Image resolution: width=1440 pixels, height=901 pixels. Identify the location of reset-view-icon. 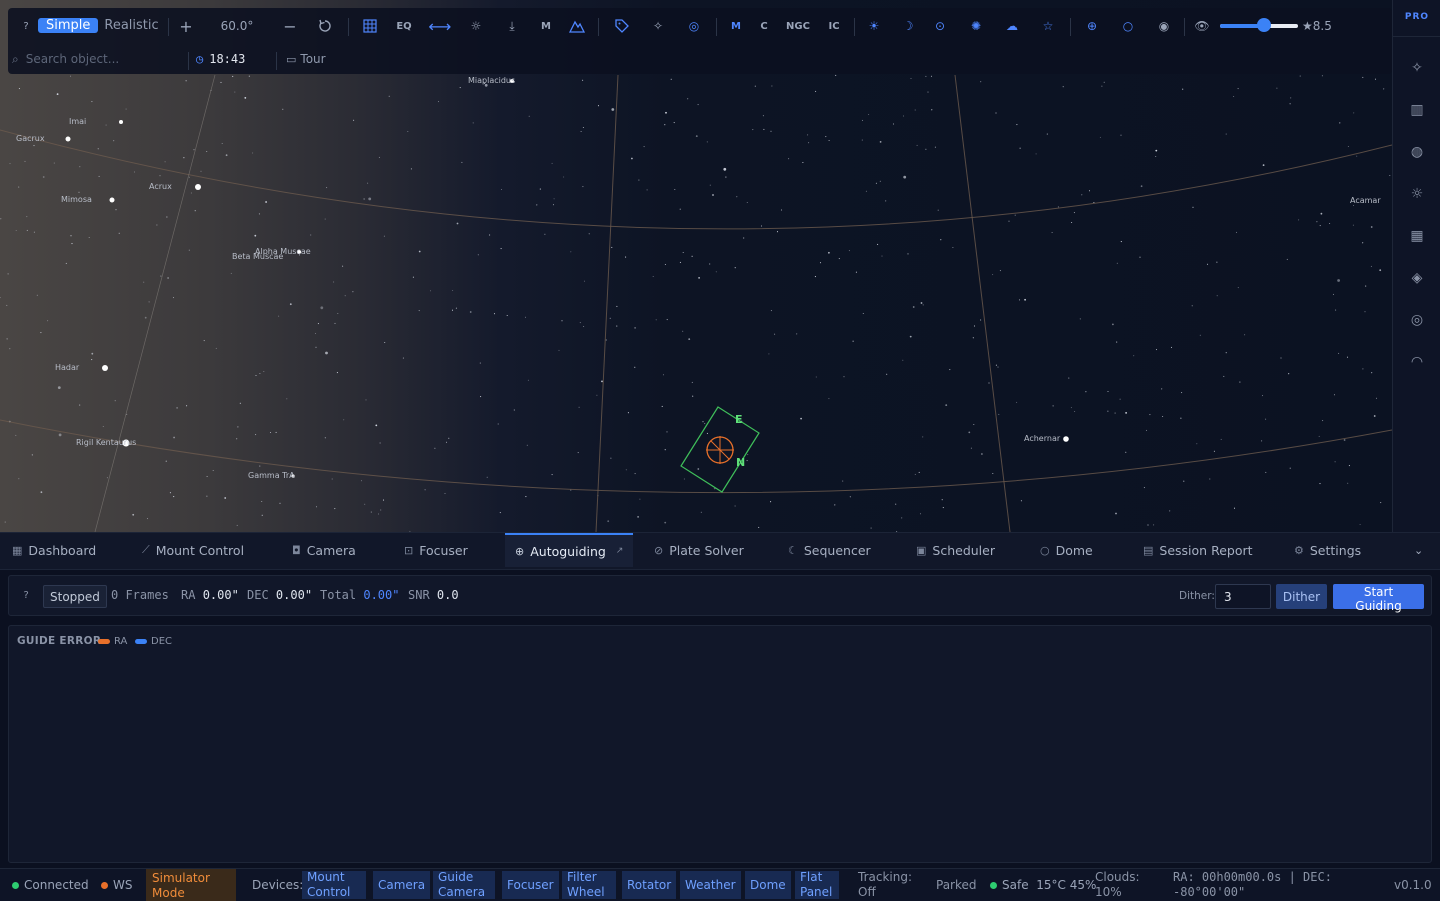
(325, 26).